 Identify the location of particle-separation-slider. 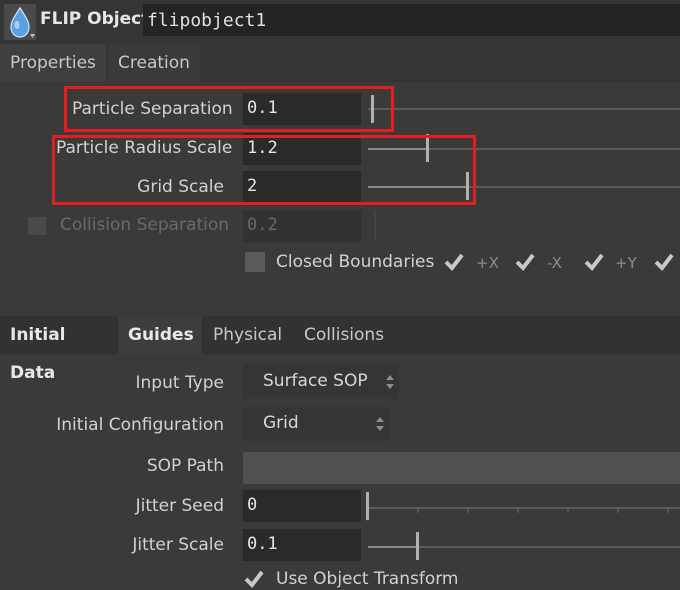
(524, 109).